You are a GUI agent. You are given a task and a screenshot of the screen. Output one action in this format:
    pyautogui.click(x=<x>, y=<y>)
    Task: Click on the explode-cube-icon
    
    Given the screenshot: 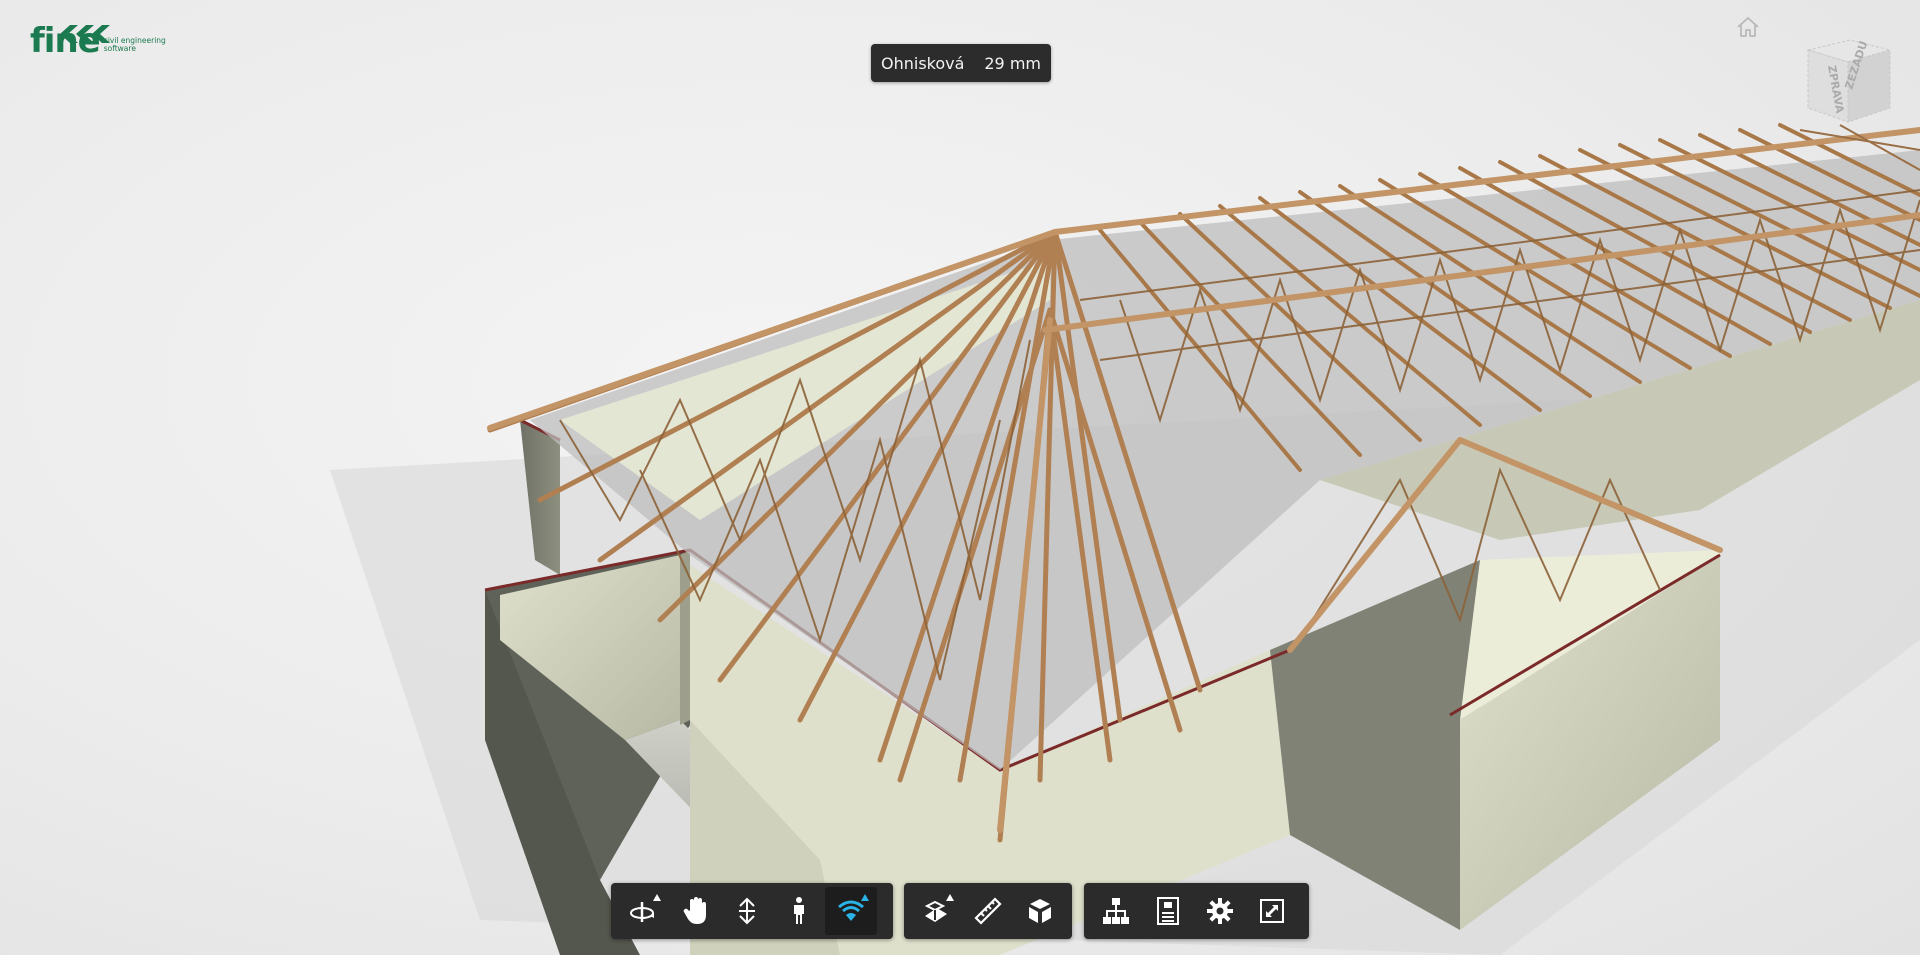 What is the action you would take?
    pyautogui.click(x=1040, y=911)
    